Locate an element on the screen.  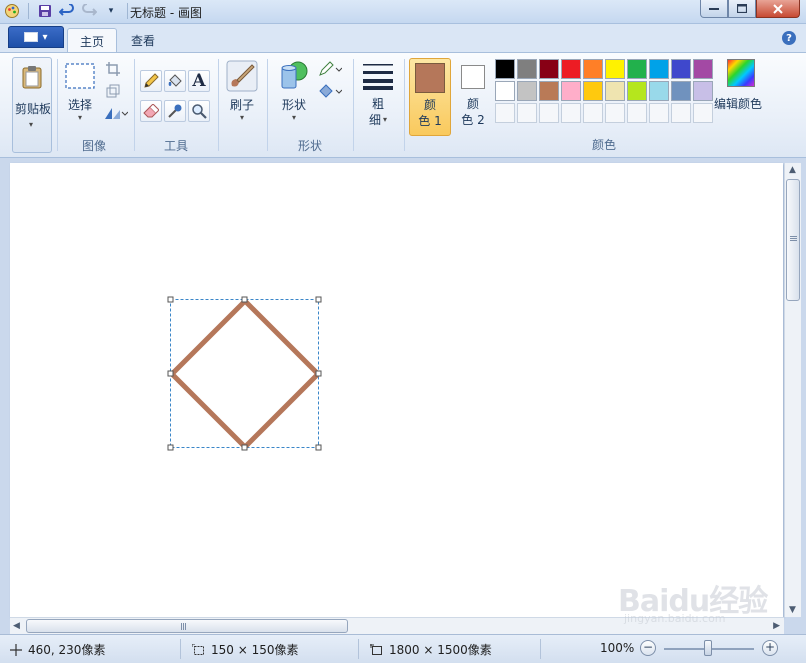
undo-icon is located at coordinates (67, 11).